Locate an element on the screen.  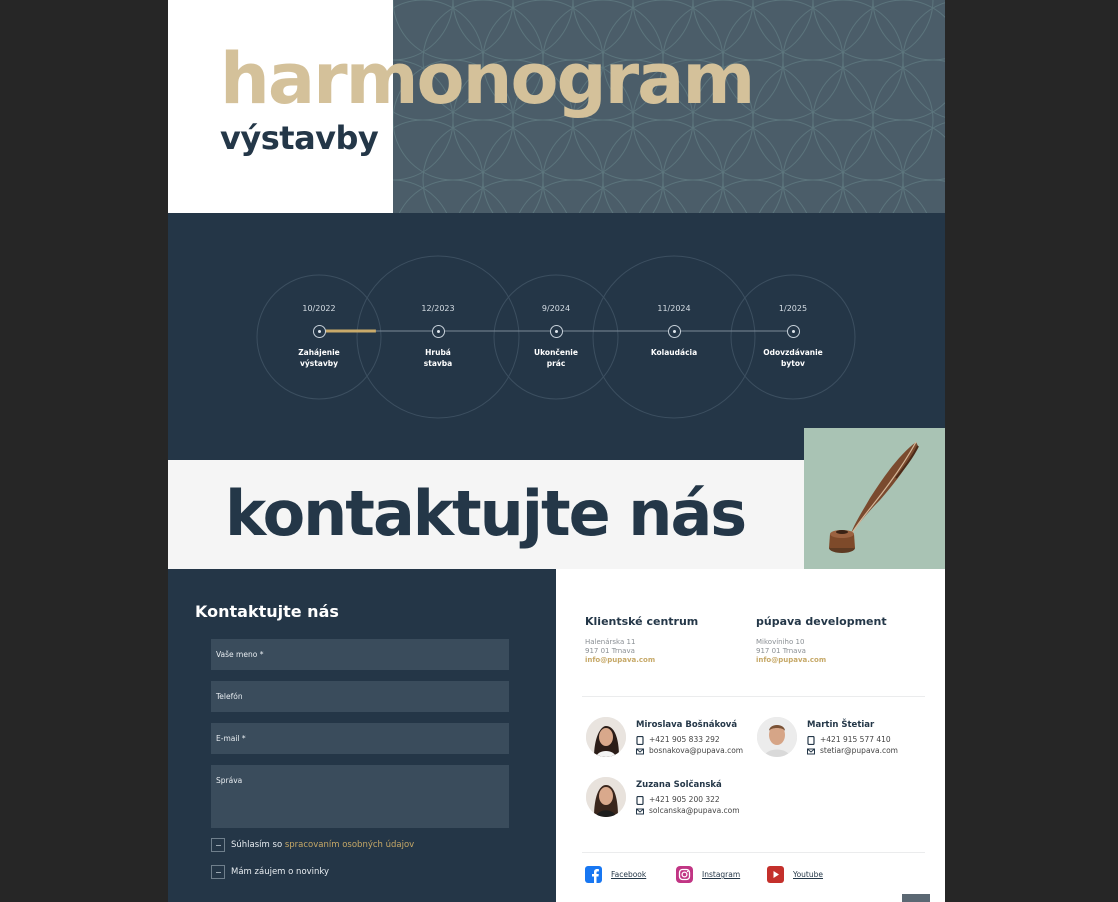
timeline-progress-bar is located at coordinates (347, 331).